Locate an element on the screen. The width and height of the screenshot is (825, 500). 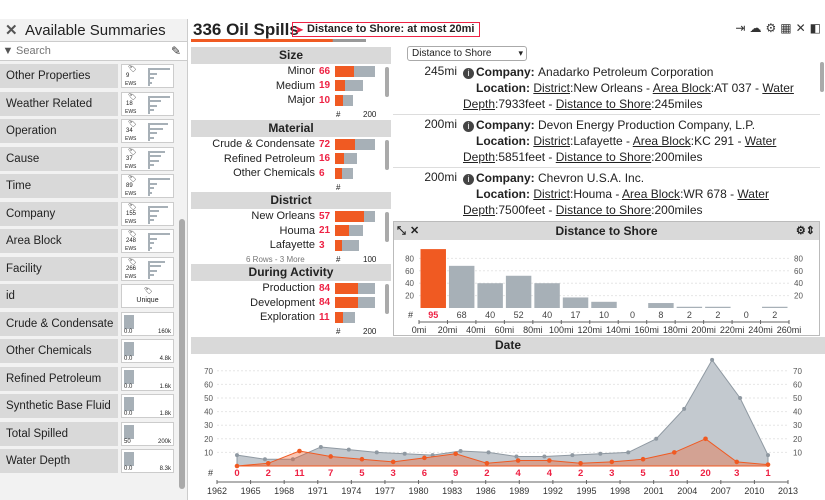
summary-item: Facility 🏷 266 EWS is located at coordinates (89, 269).